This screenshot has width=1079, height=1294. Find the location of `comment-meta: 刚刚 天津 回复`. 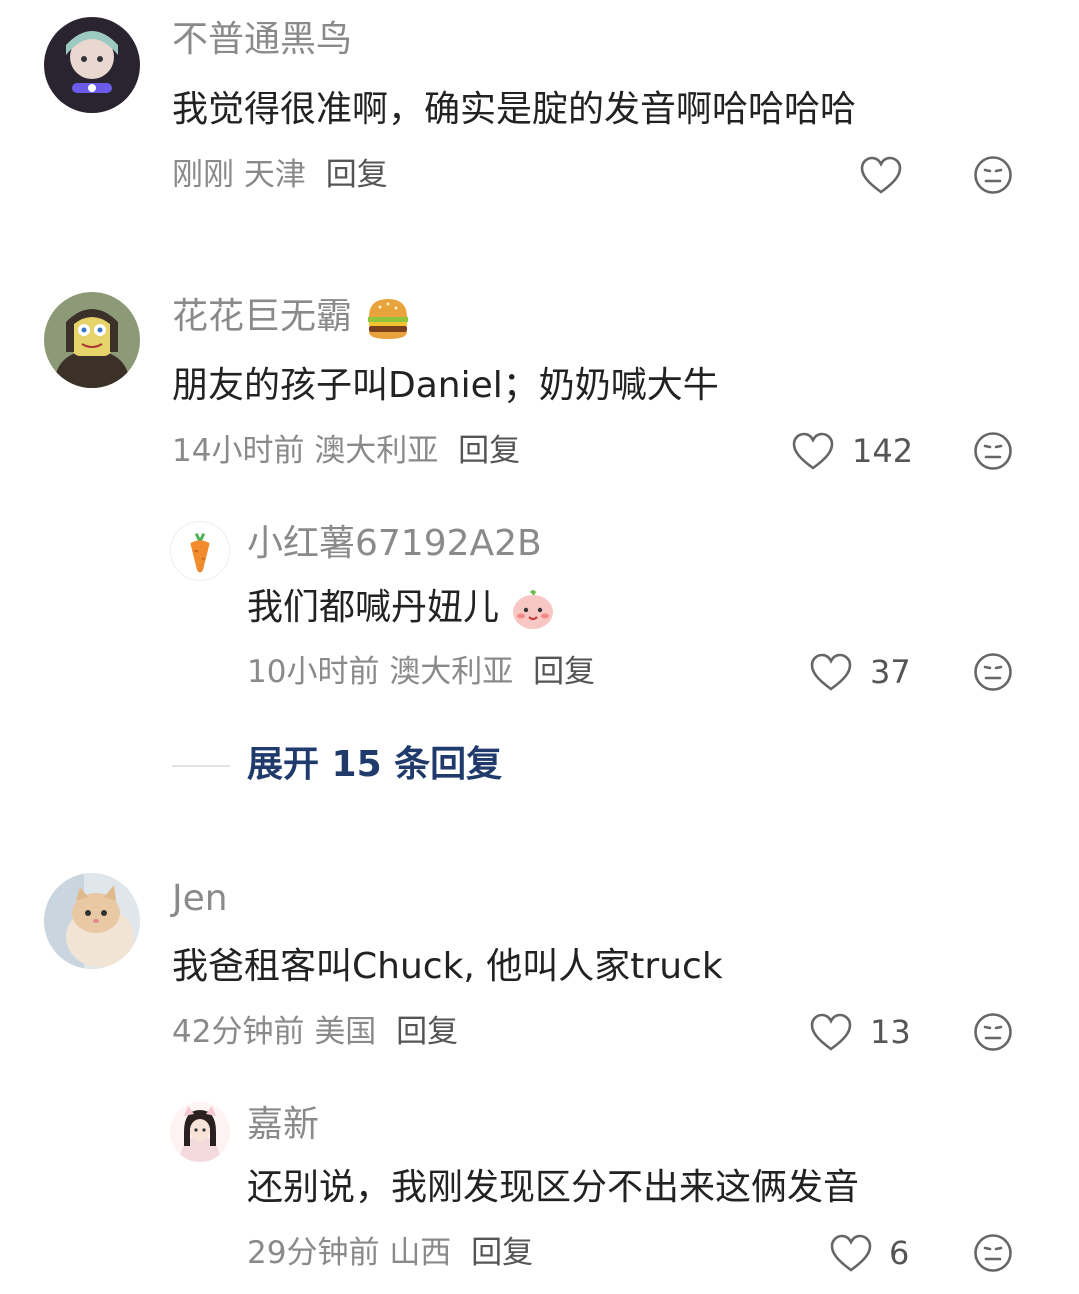

comment-meta: 刚刚 天津 回复 is located at coordinates (280, 175).